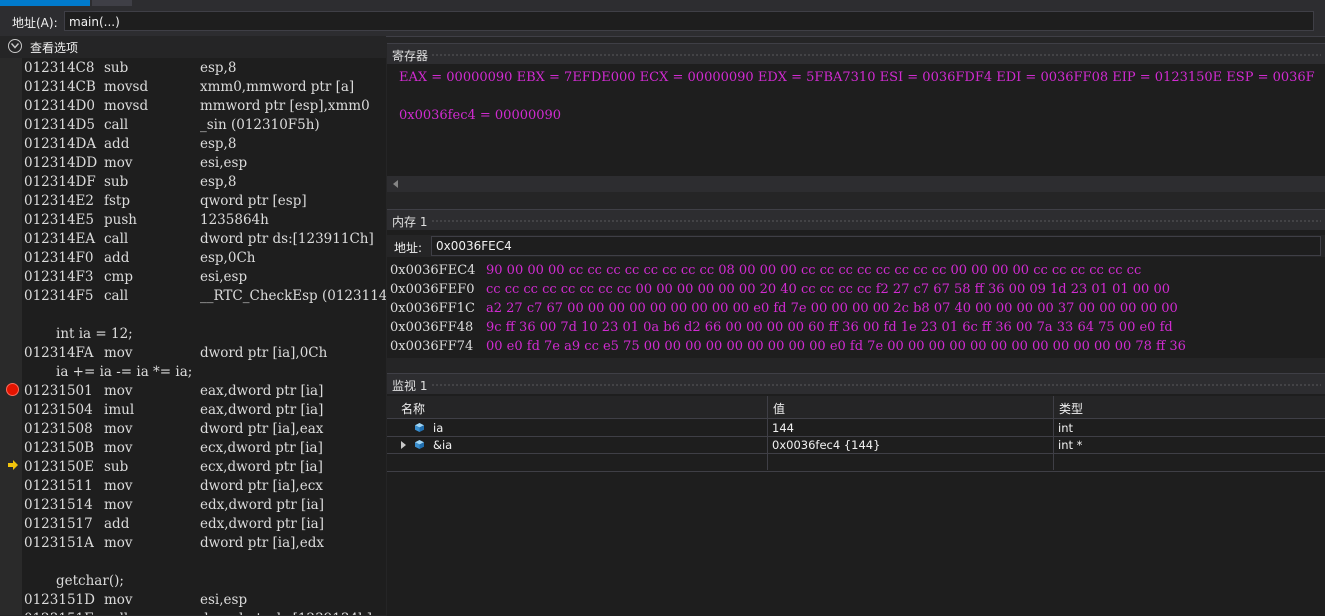 The width and height of the screenshot is (1325, 616). Describe the element at coordinates (11, 336) in the screenshot. I see `disassembly-gutter` at that location.